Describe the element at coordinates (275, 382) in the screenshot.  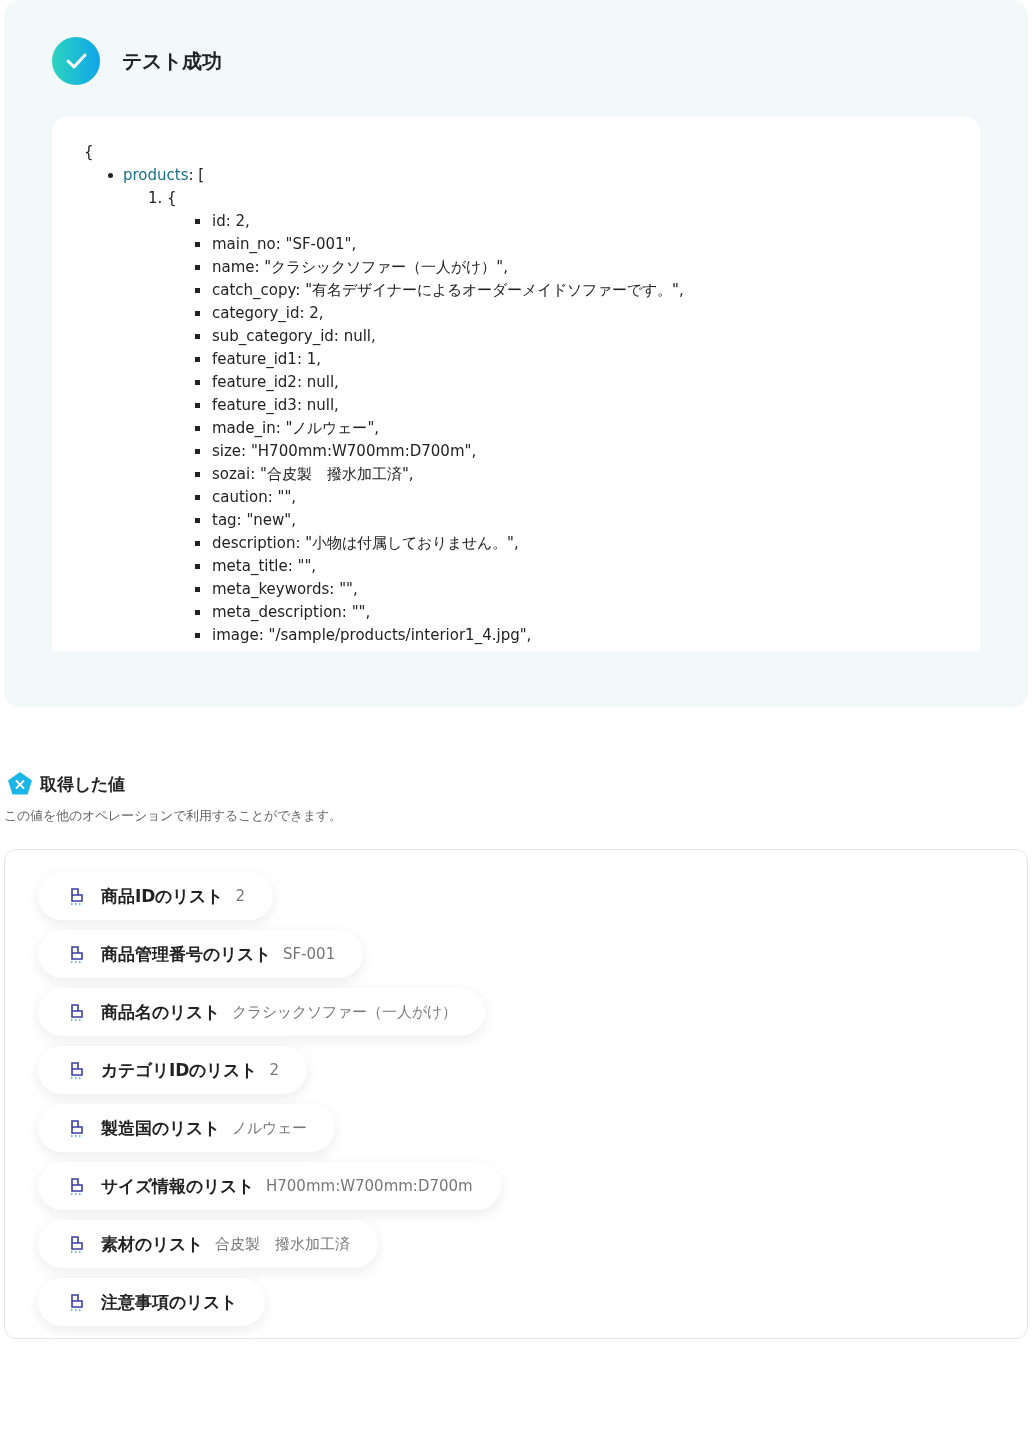
I see `json-line: feature_id2: null,` at that location.